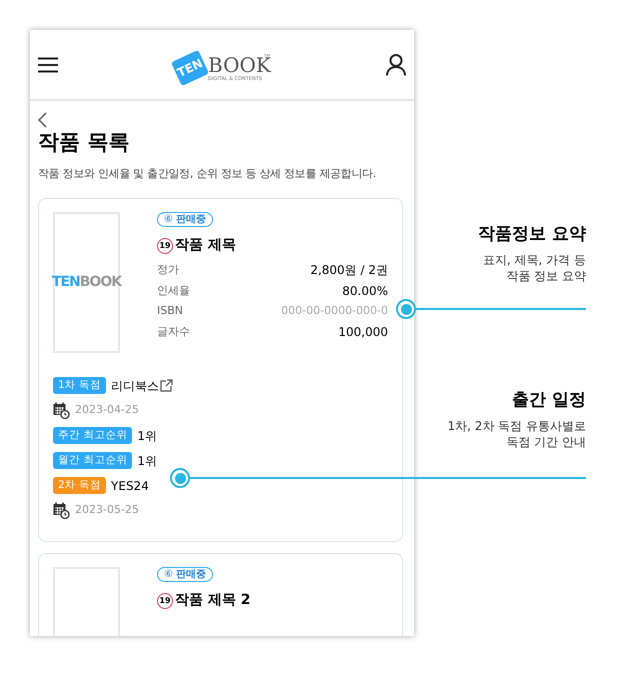 The width and height of the screenshot is (617, 680). I want to click on schedule-tag: 월간 최고순위, so click(92, 460).